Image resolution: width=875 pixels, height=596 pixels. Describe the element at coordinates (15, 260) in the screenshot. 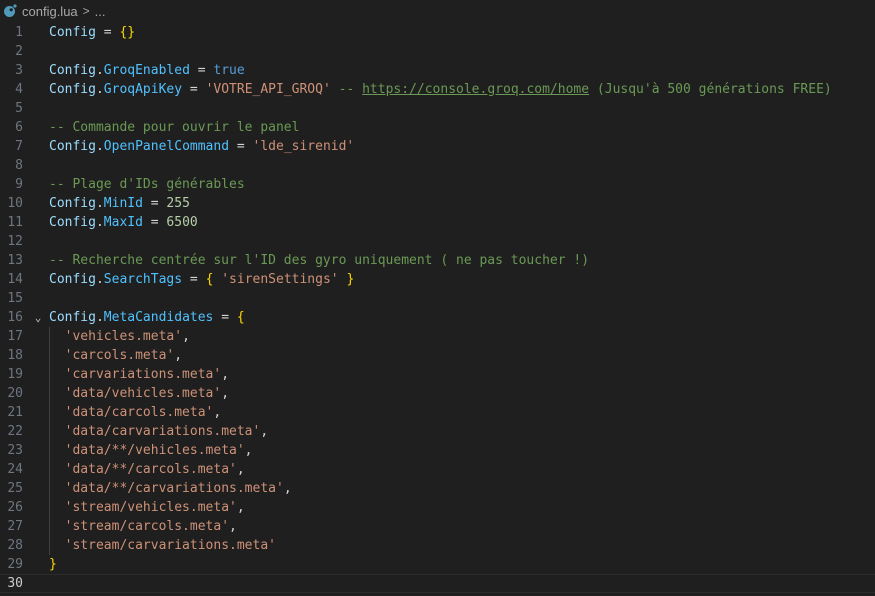

I see `line-number: 13` at that location.